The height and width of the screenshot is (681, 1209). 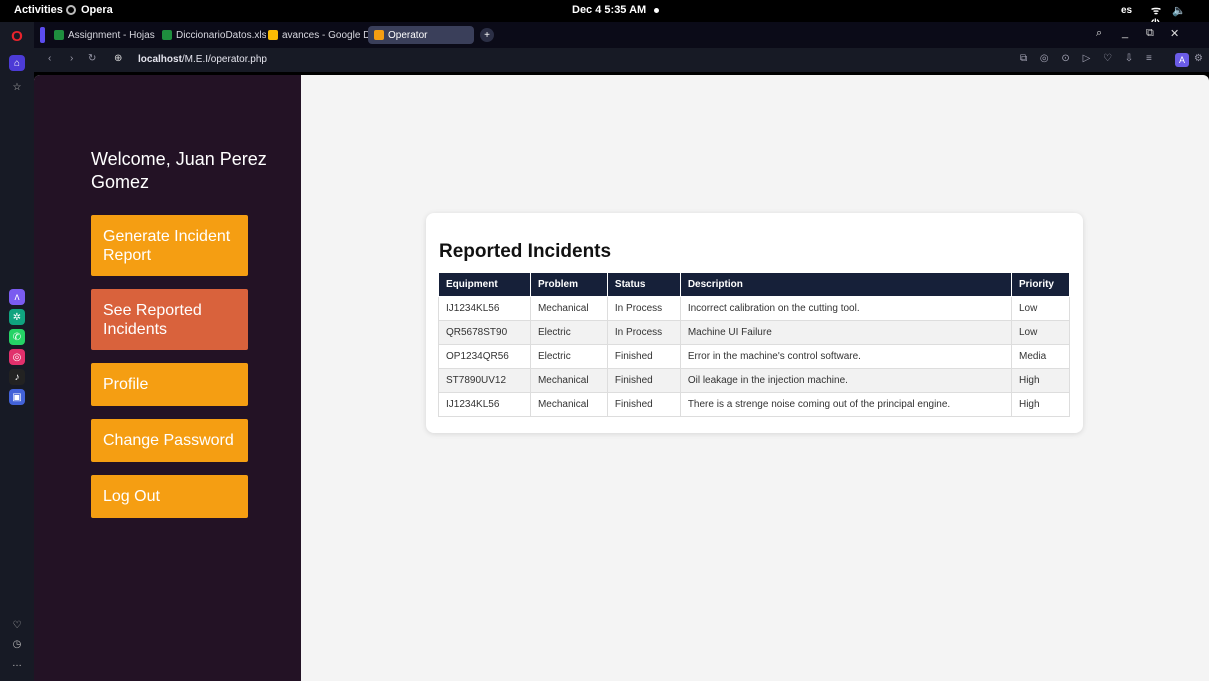 What do you see at coordinates (17, 36) in the screenshot?
I see `opera-logo-icon: O` at bounding box center [17, 36].